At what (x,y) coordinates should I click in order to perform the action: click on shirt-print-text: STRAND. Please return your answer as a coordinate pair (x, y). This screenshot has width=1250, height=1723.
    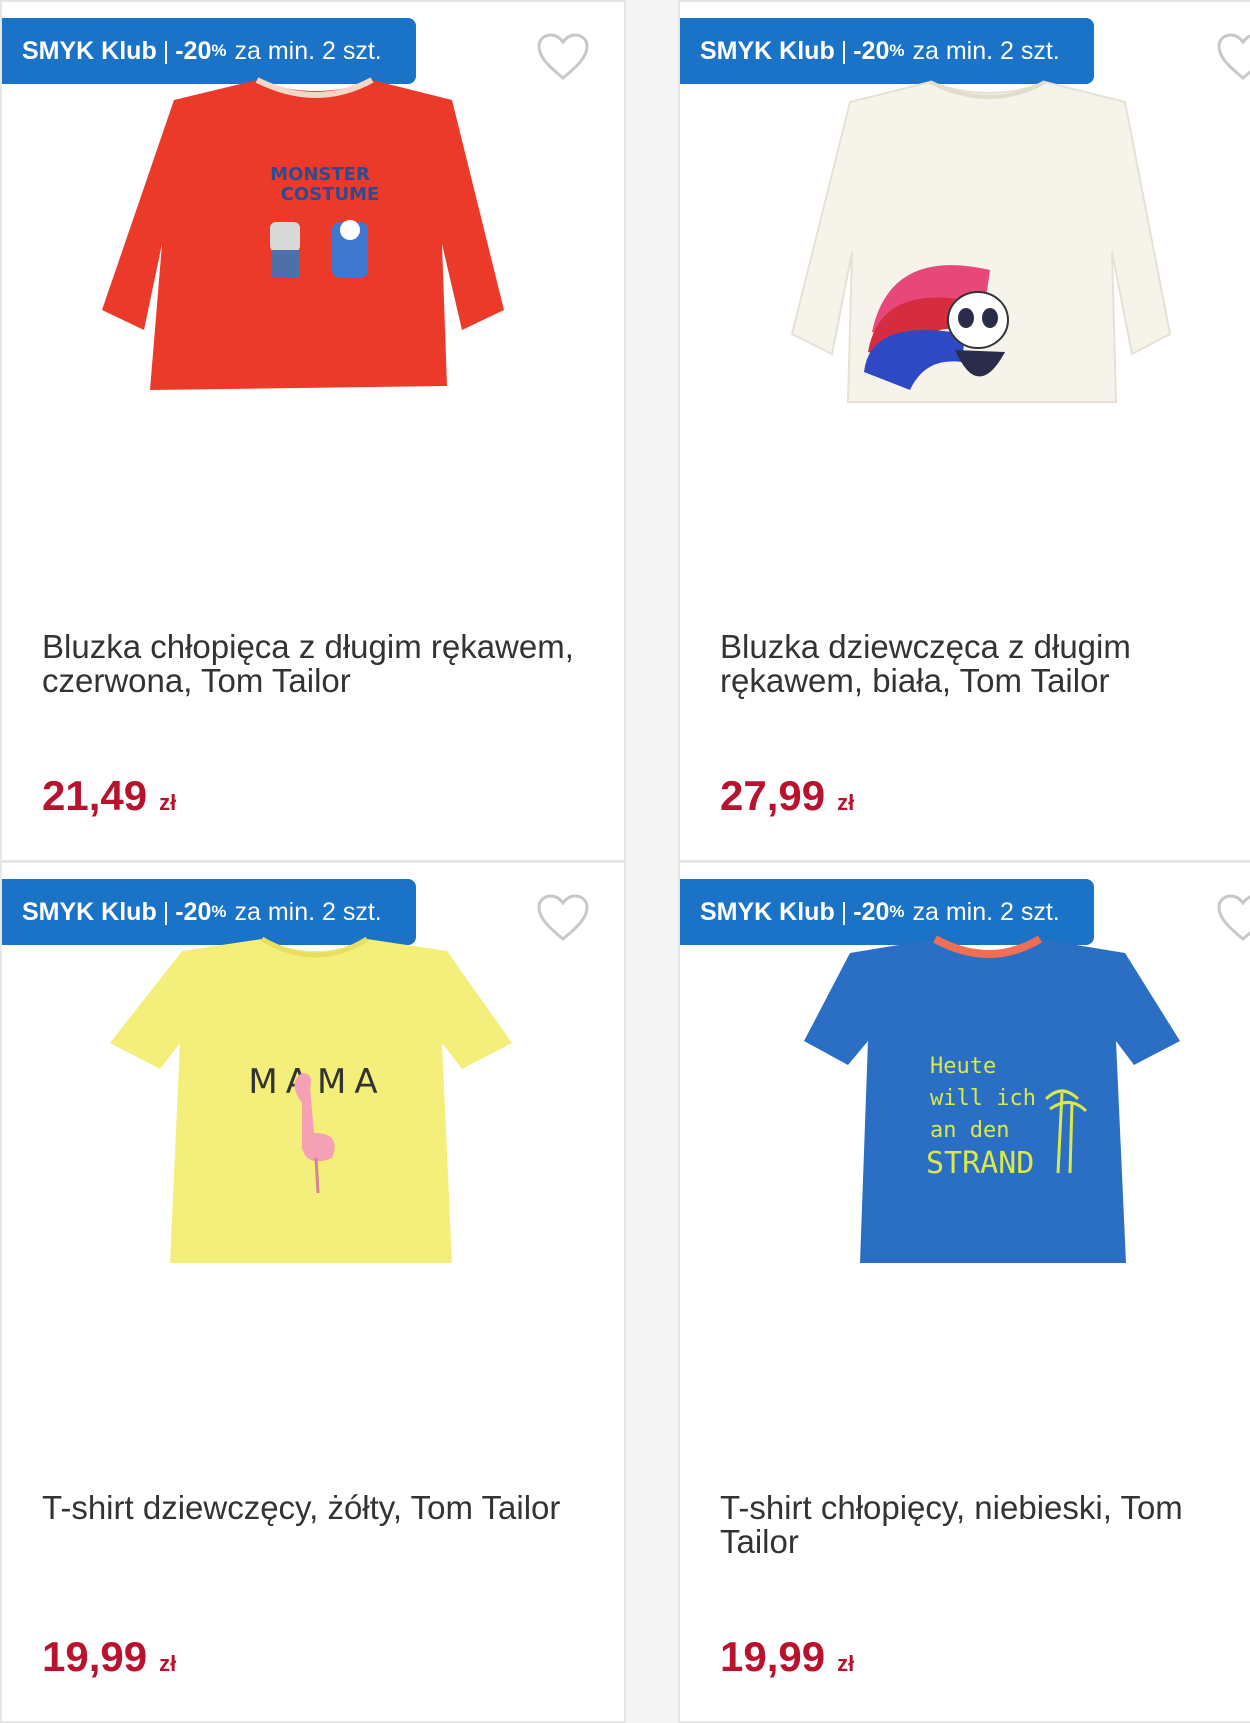
    Looking at the image, I should click on (980, 1163).